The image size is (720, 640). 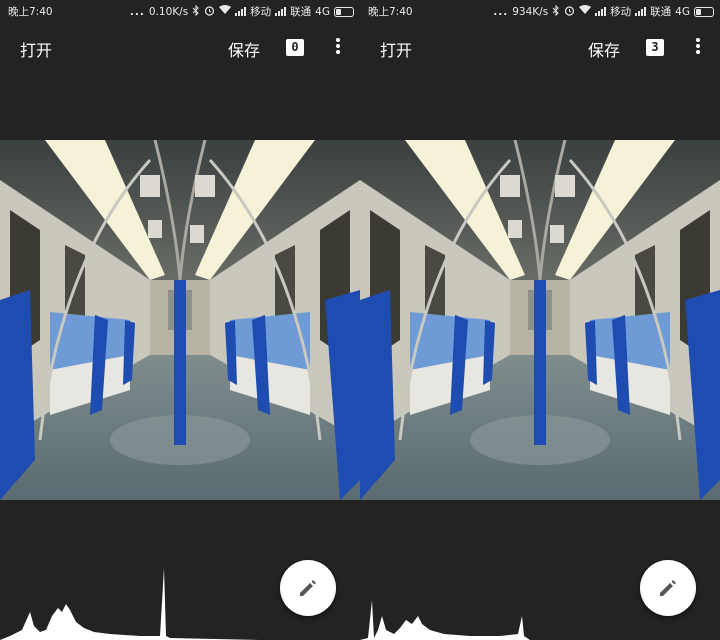 I want to click on status-bar: 晚上7:40 ... 0.10K/s 移动 联通 4G, so click(x=180, y=11).